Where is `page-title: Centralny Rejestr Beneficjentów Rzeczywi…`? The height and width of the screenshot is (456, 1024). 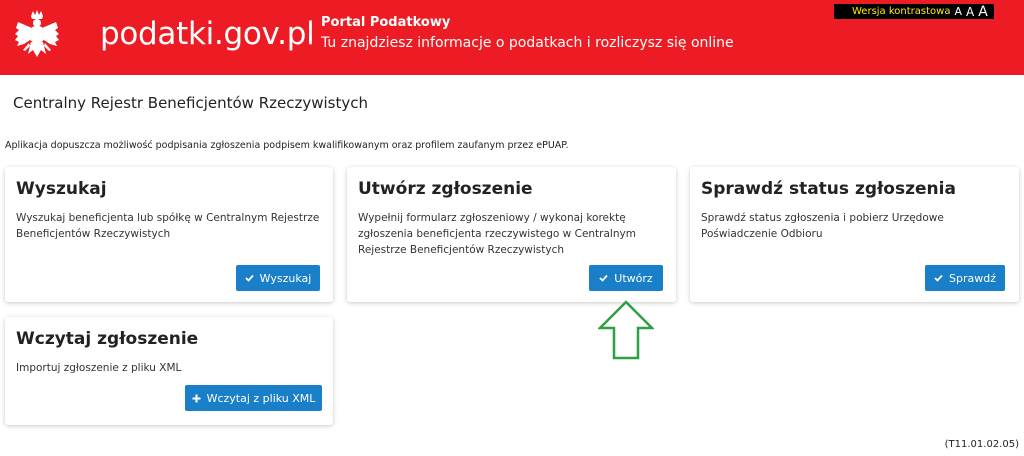 page-title: Centralny Rejestr Beneficjentów Rzeczywi… is located at coordinates (191, 103).